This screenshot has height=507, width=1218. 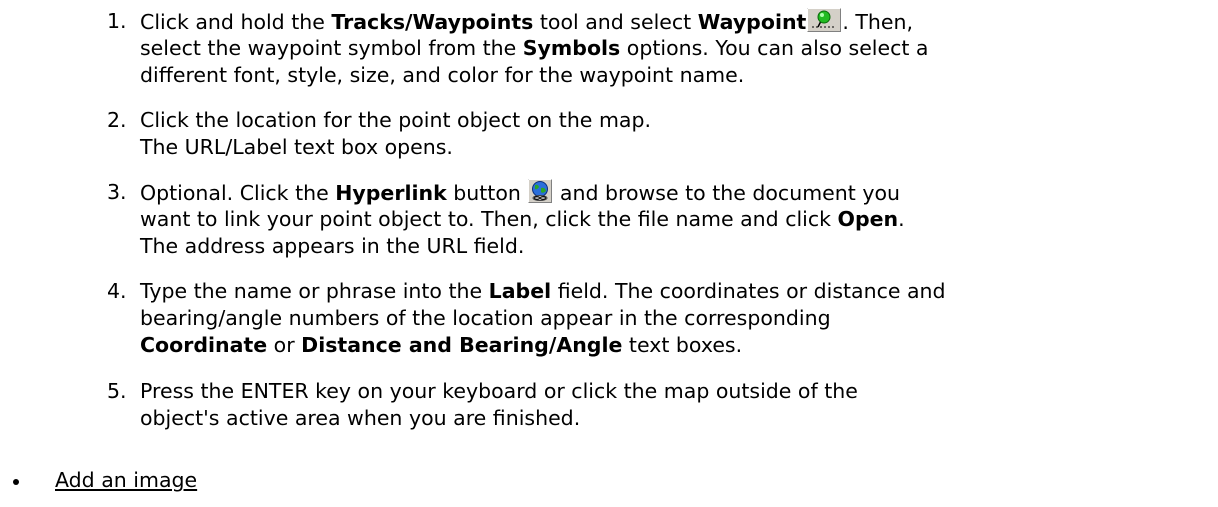 What do you see at coordinates (117, 192) in the screenshot?
I see `step-number: 3.` at bounding box center [117, 192].